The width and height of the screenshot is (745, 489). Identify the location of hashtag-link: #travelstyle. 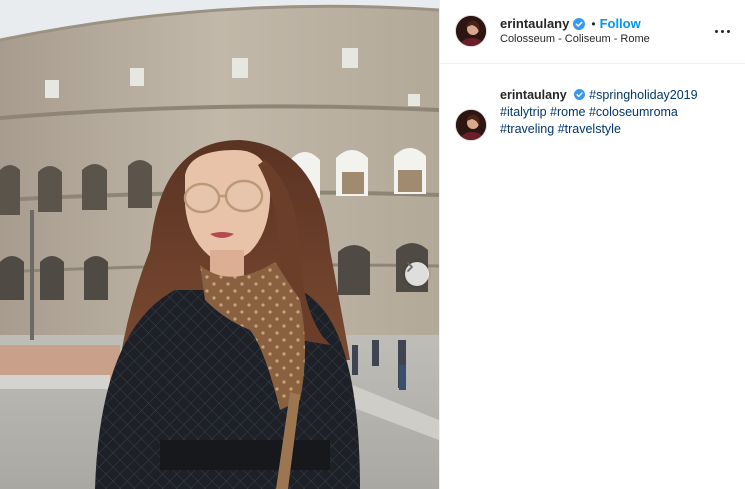
(589, 129).